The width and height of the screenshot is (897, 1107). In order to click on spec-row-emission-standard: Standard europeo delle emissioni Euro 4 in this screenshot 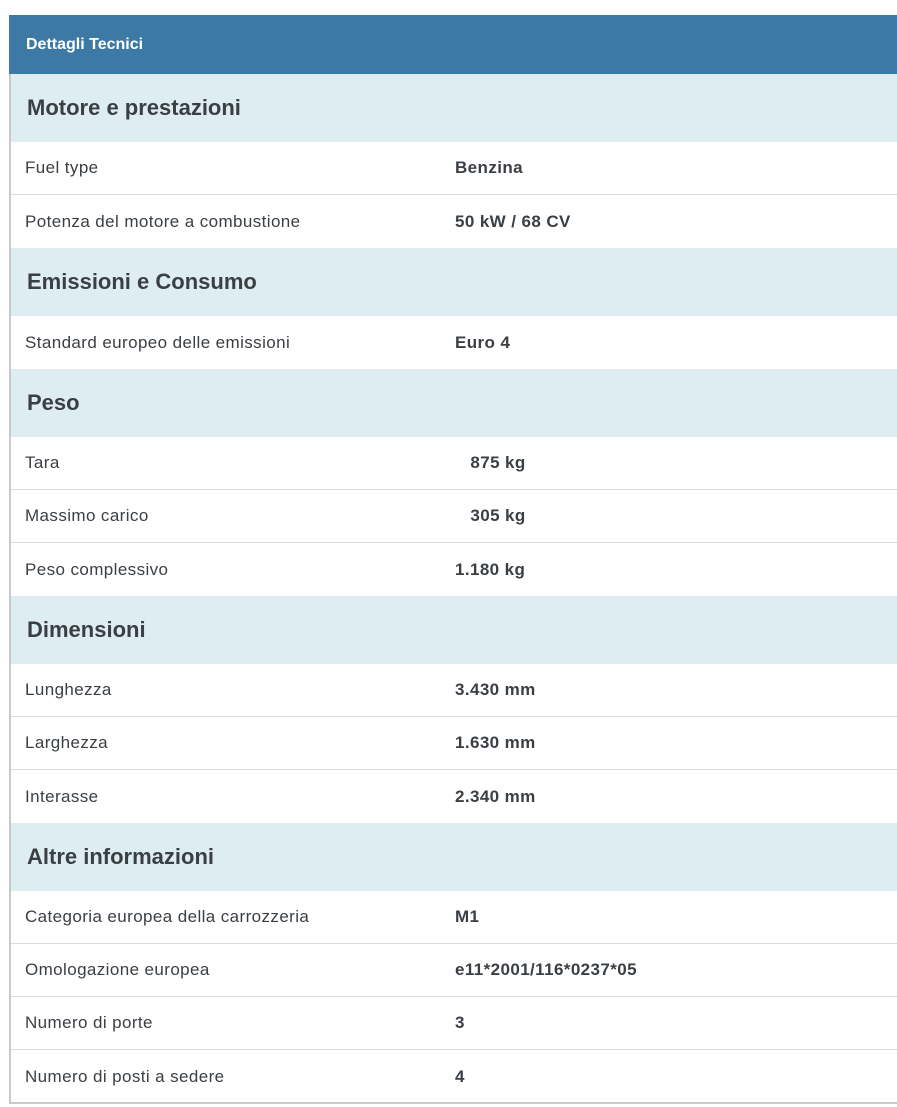, I will do `click(454, 342)`.